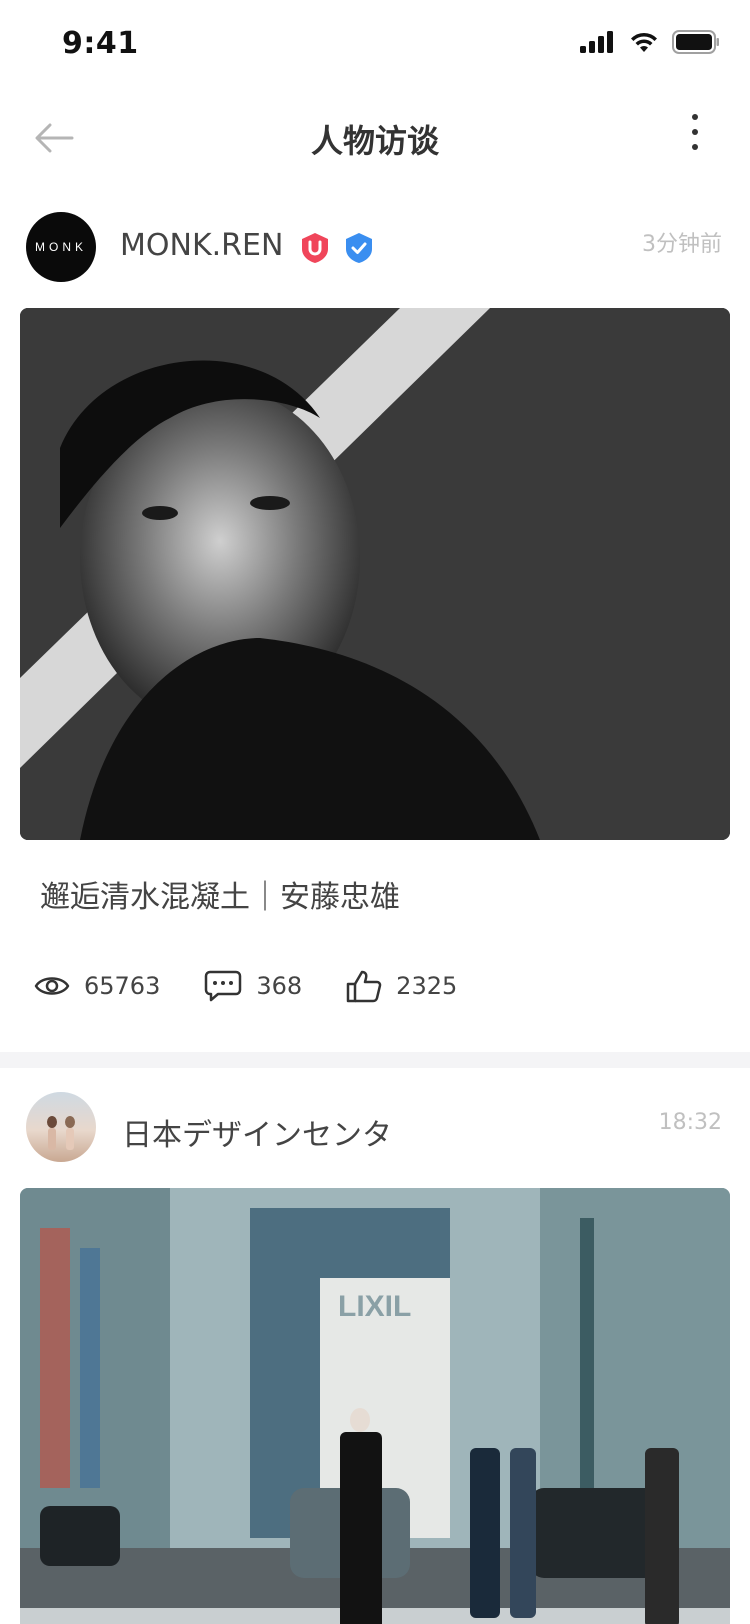 Image resolution: width=750 pixels, height=1624 pixels. I want to click on views-stat: 65763, so click(97, 986).